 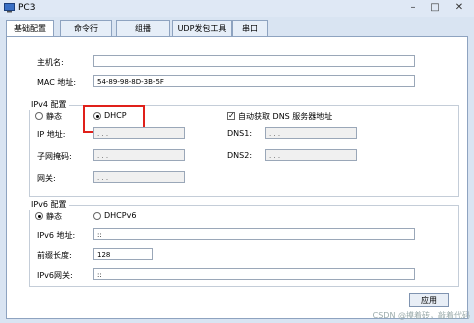 What do you see at coordinates (429, 300) in the screenshot?
I see `apply-button: 应用` at bounding box center [429, 300].